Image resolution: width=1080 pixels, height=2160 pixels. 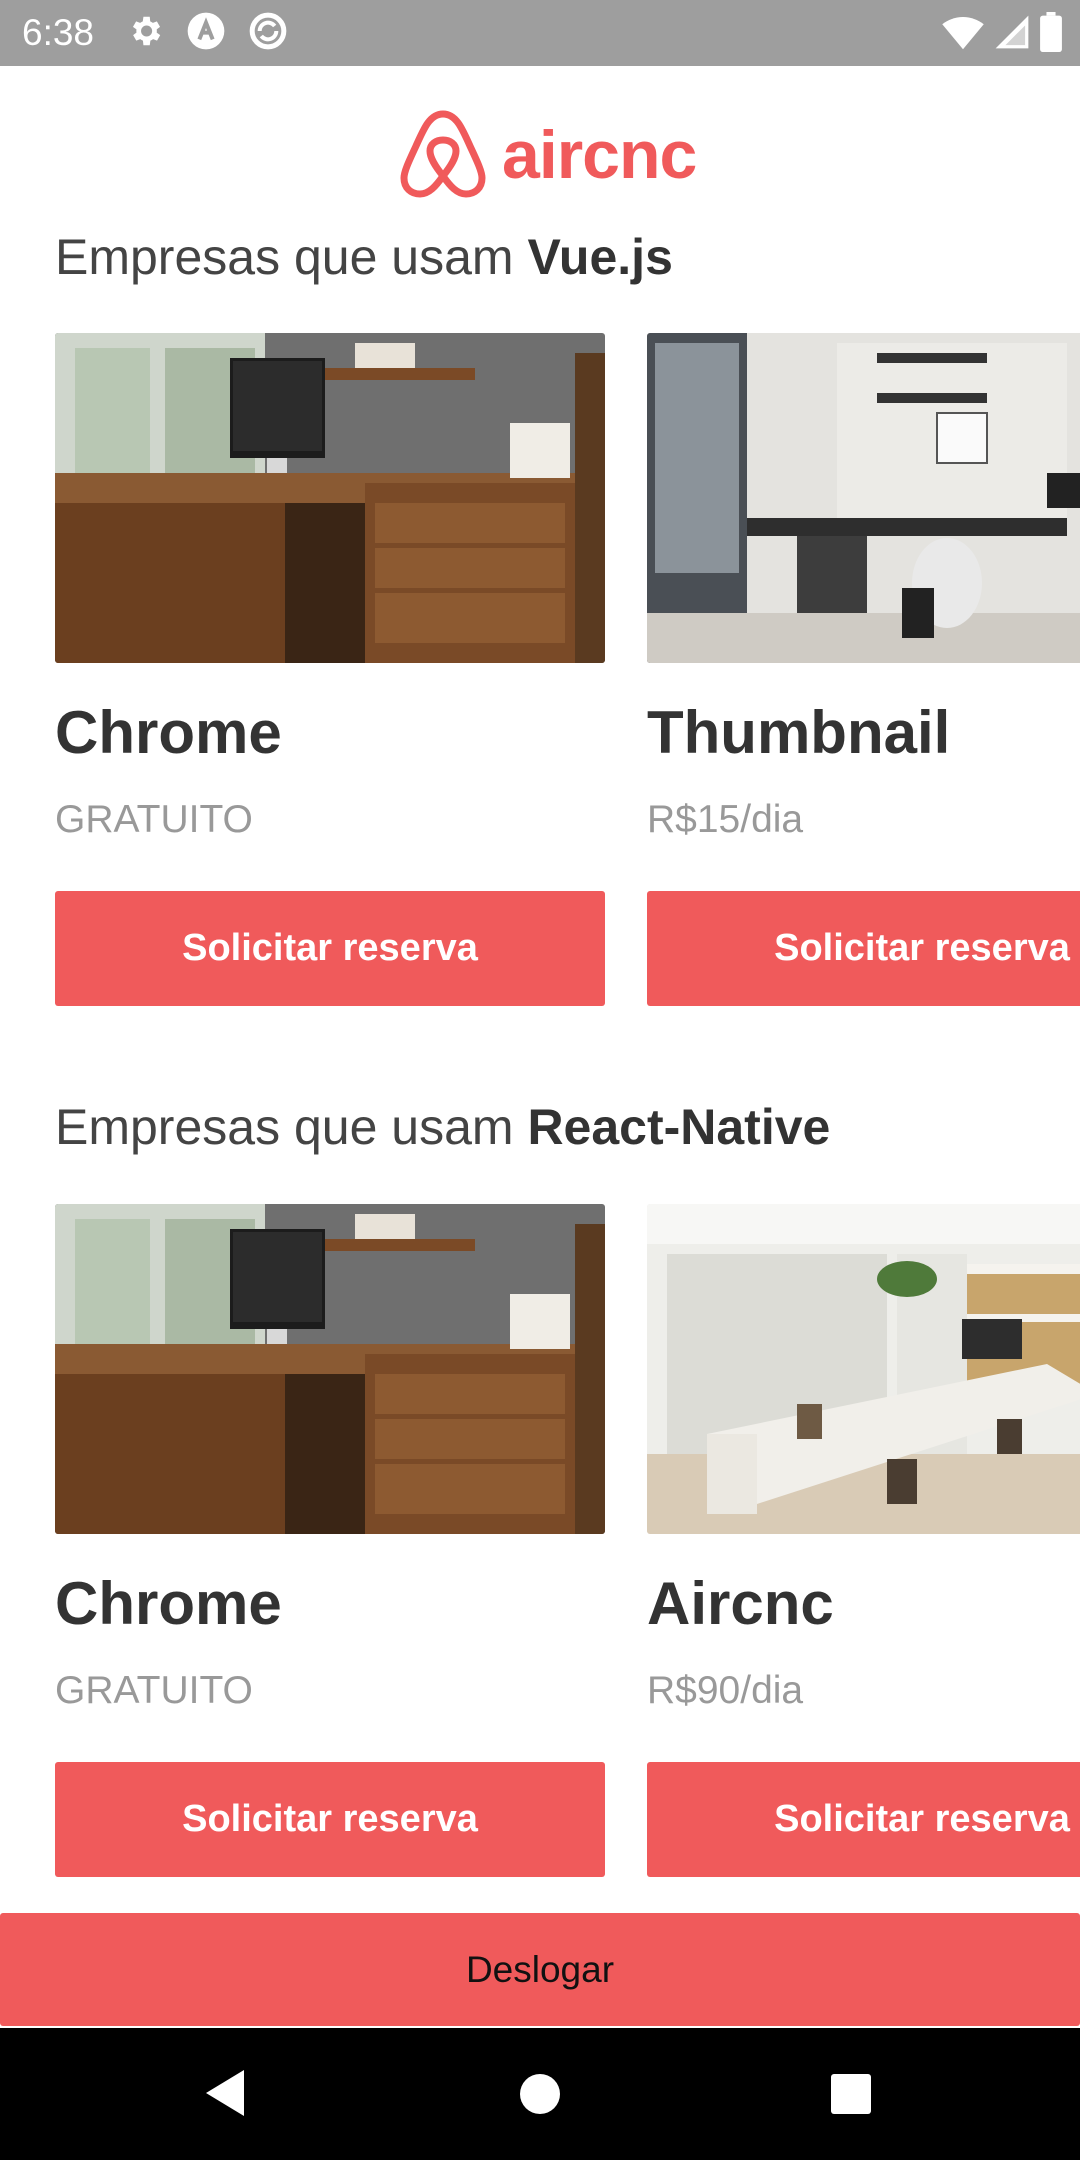 I want to click on logout-button: Deslogar, so click(x=540, y=1969).